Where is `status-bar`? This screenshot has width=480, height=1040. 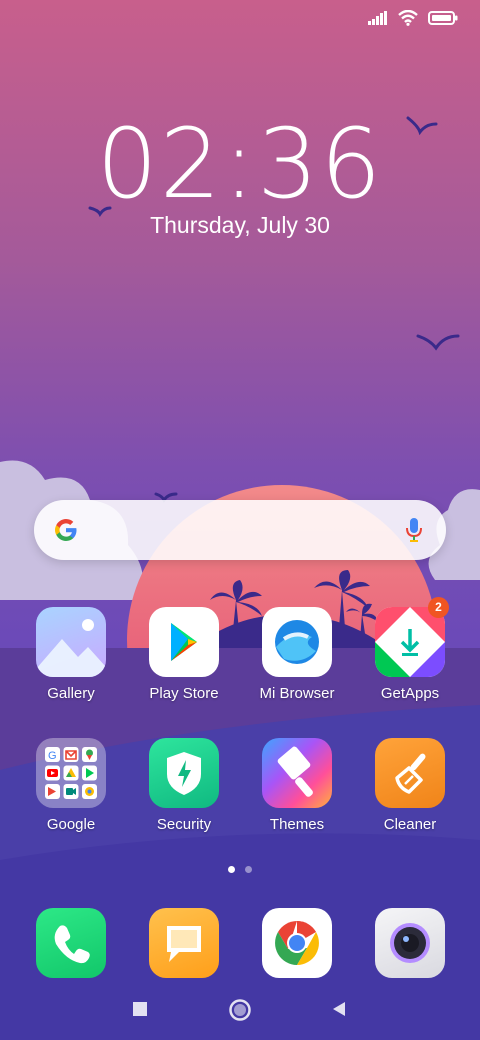 status-bar is located at coordinates (413, 18).